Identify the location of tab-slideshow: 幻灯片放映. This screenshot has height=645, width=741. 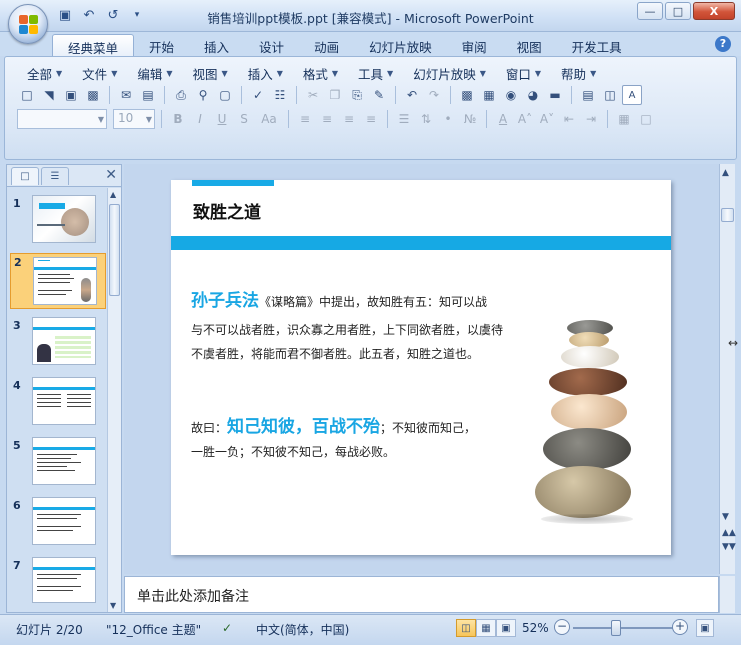
(400, 45).